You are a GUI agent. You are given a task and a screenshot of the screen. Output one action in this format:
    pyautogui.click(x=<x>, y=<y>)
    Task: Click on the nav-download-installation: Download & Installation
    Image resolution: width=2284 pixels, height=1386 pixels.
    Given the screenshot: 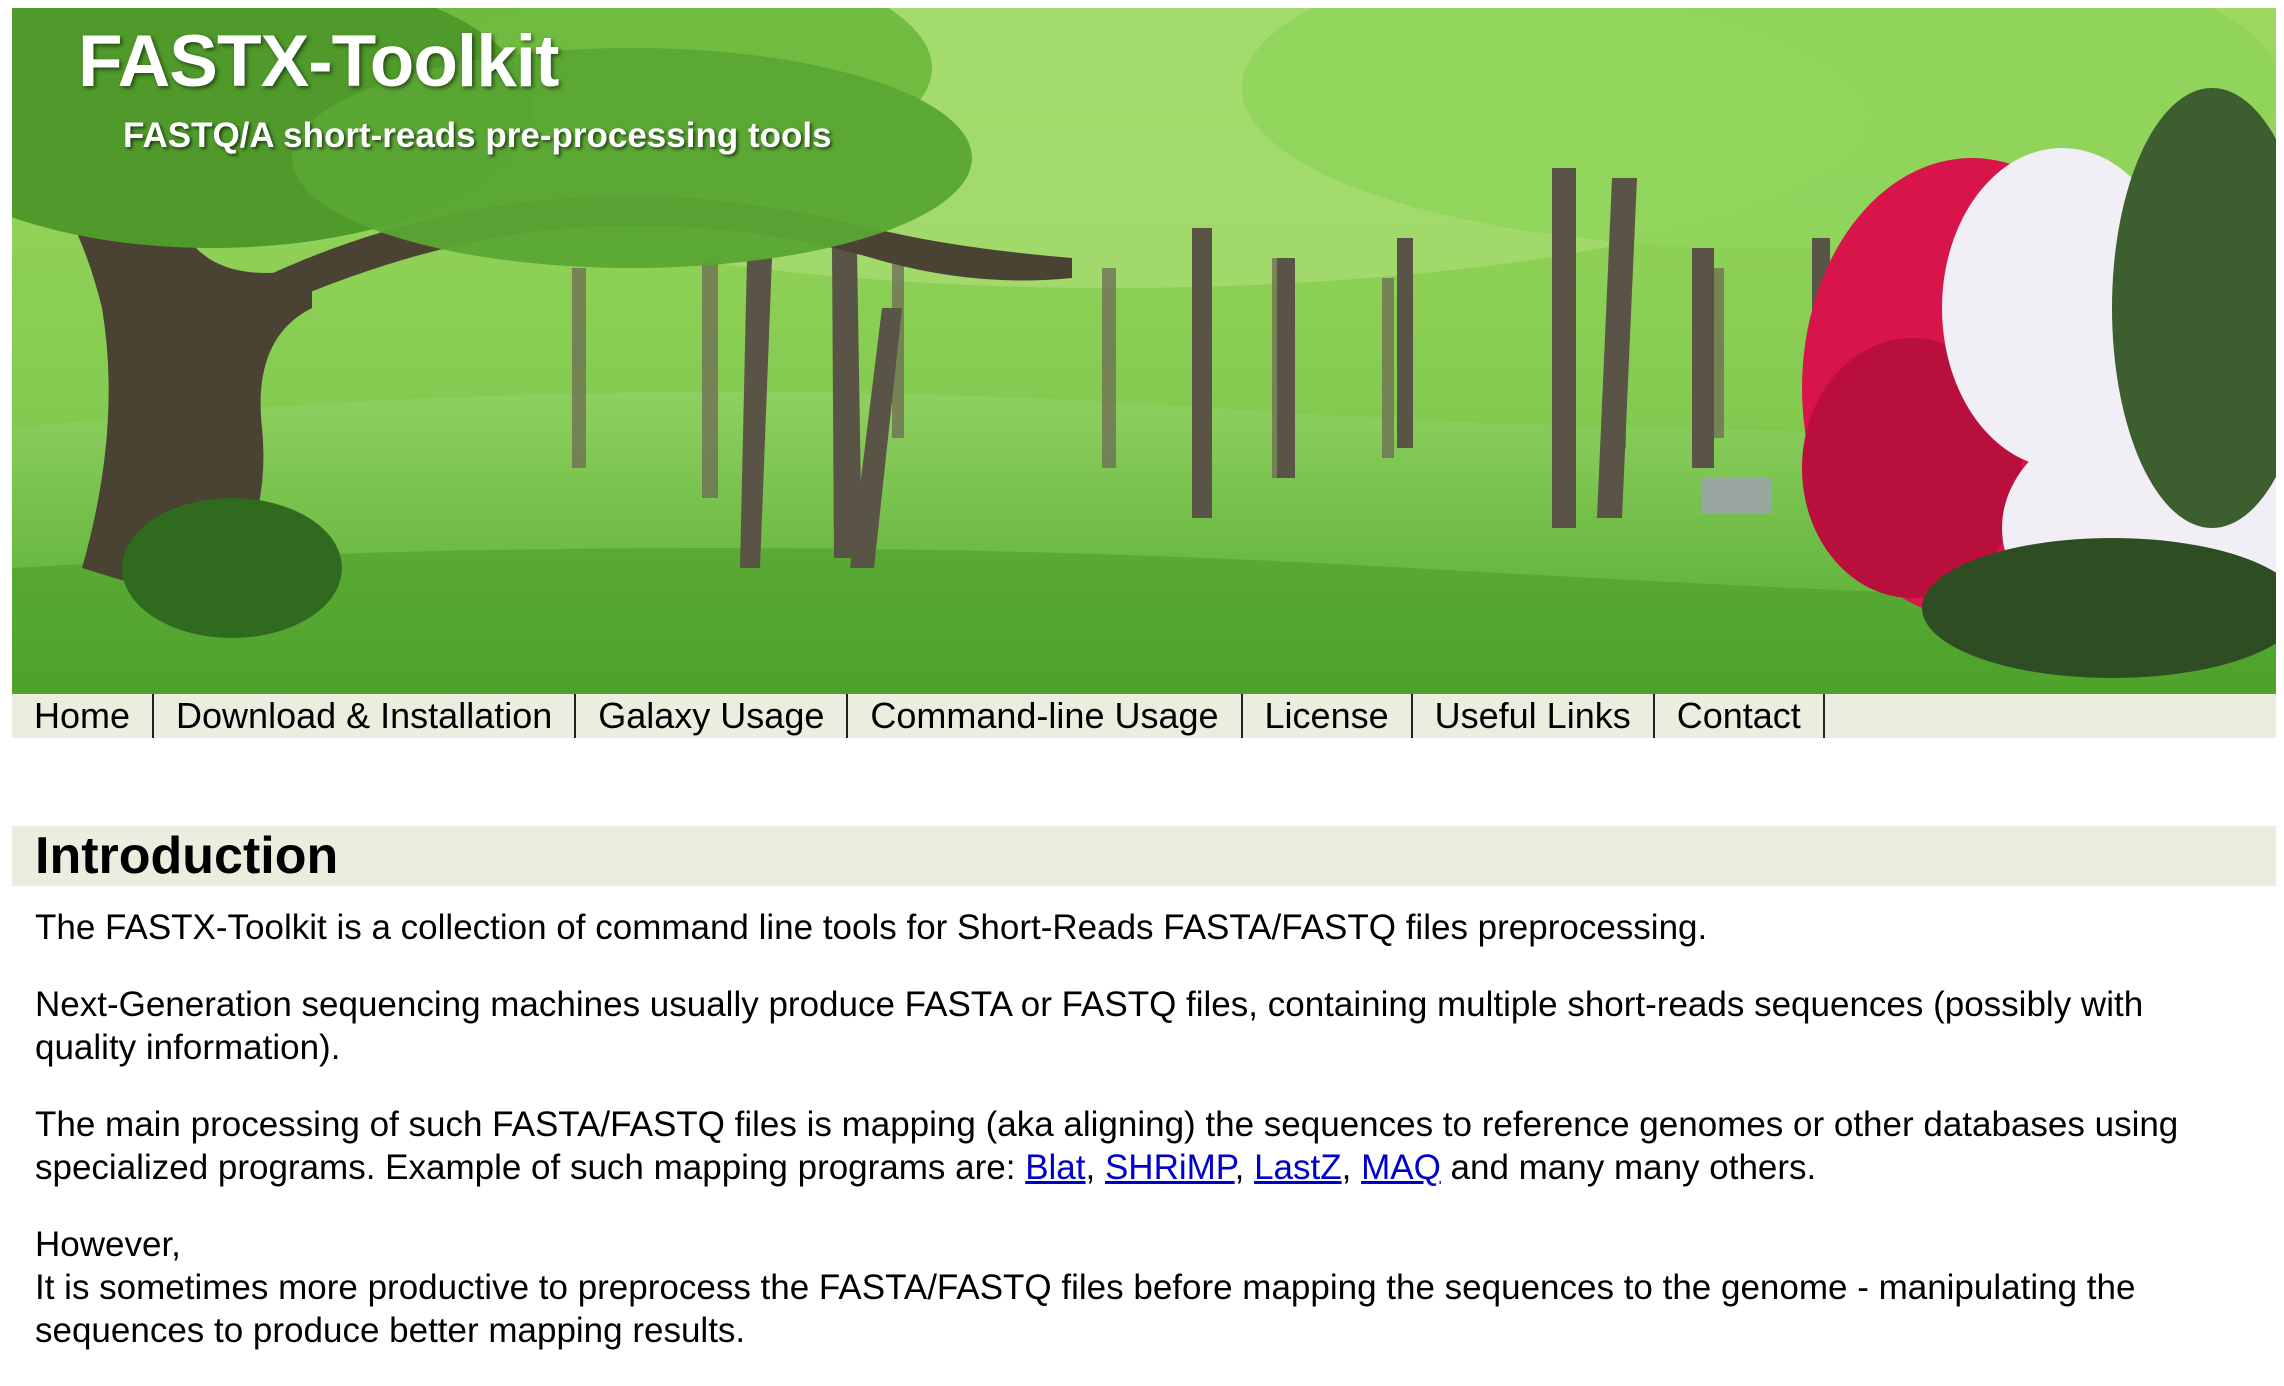 What is the action you would take?
    pyautogui.click(x=365, y=716)
    